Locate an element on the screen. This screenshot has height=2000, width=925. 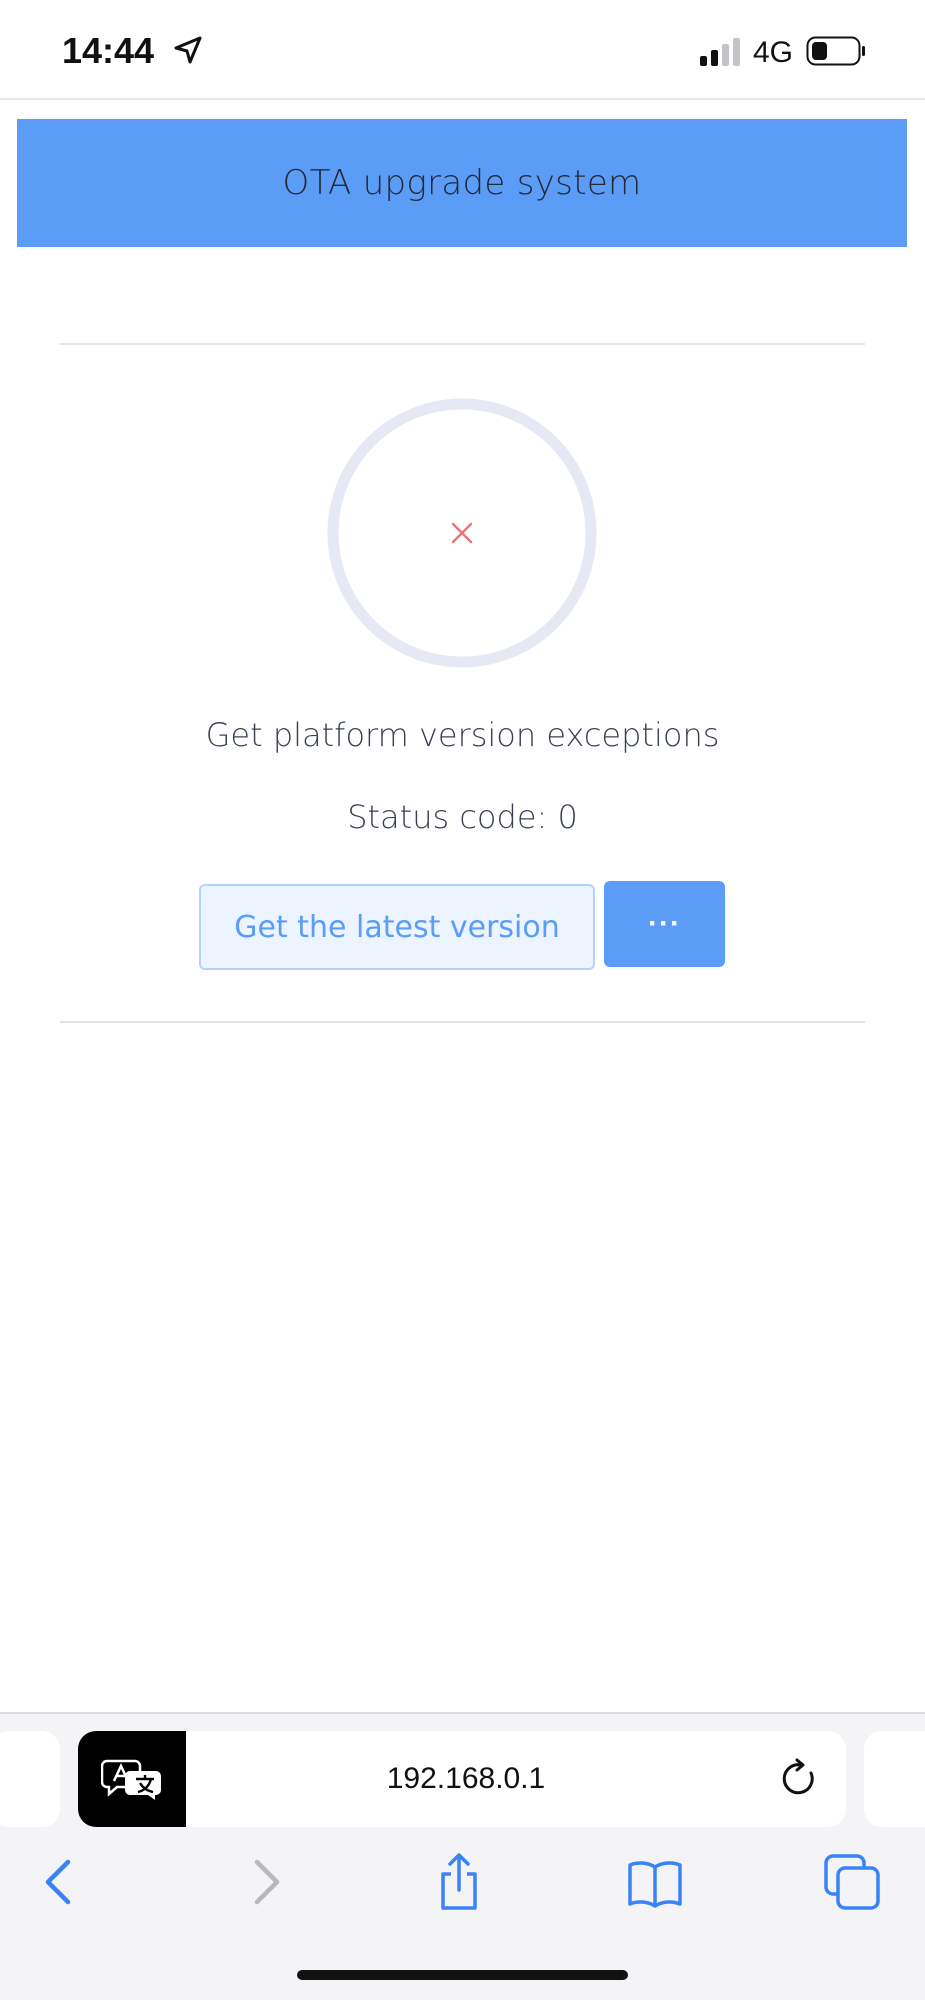
browser-toolbar: 192.168.0.1 is located at coordinates (462, 1856).